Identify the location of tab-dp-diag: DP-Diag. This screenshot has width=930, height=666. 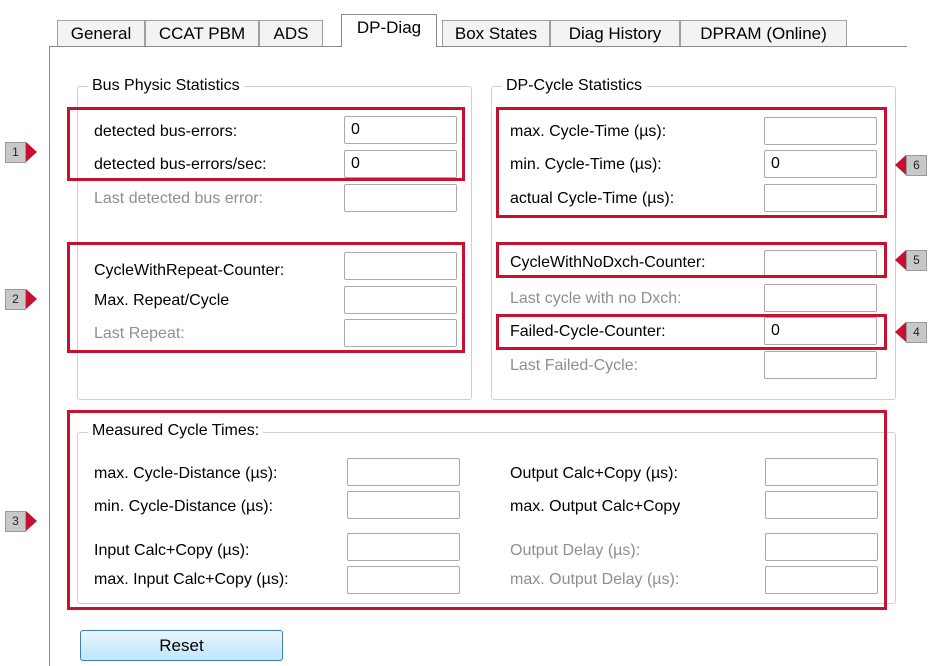
(389, 30).